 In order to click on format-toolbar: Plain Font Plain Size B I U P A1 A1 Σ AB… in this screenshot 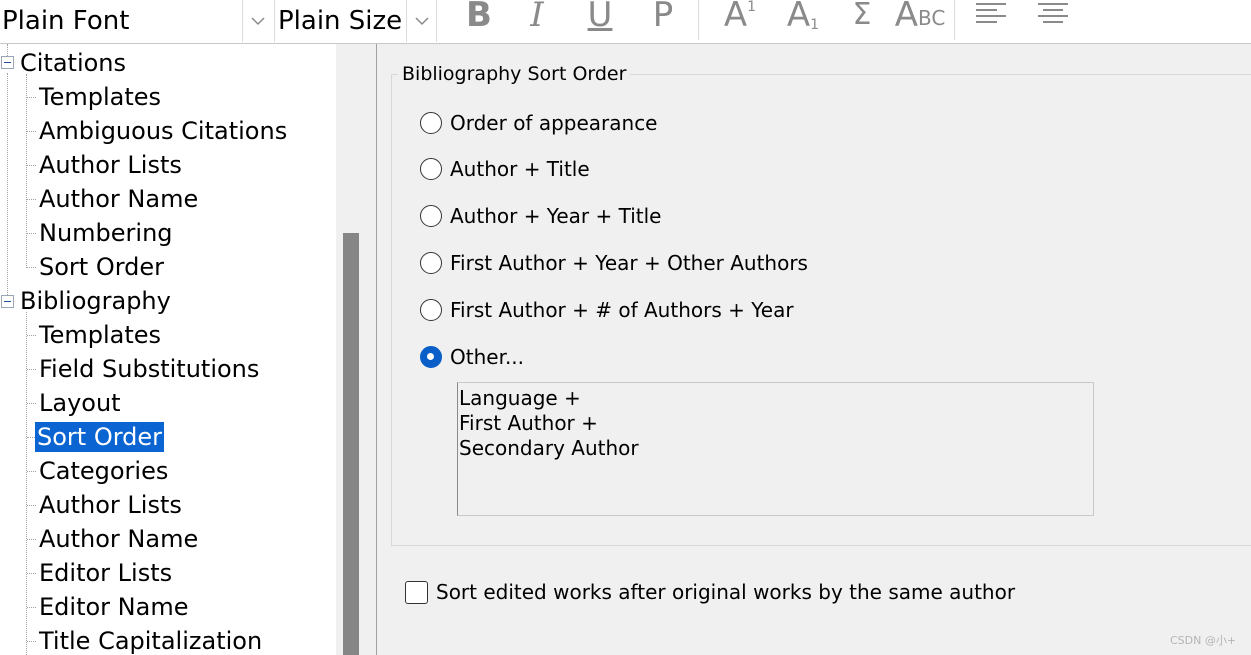, I will do `click(625, 22)`.